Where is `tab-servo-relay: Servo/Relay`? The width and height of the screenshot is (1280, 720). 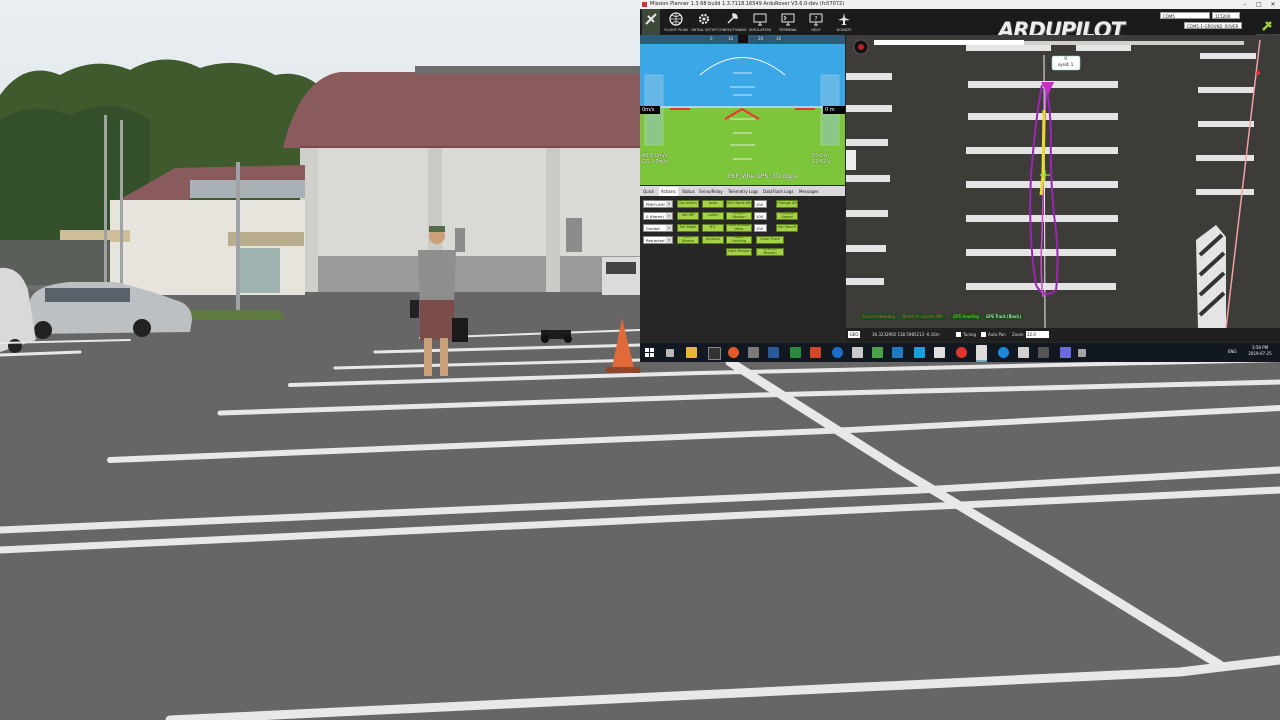
tab-servo-relay: Servo/Relay is located at coordinates (711, 191).